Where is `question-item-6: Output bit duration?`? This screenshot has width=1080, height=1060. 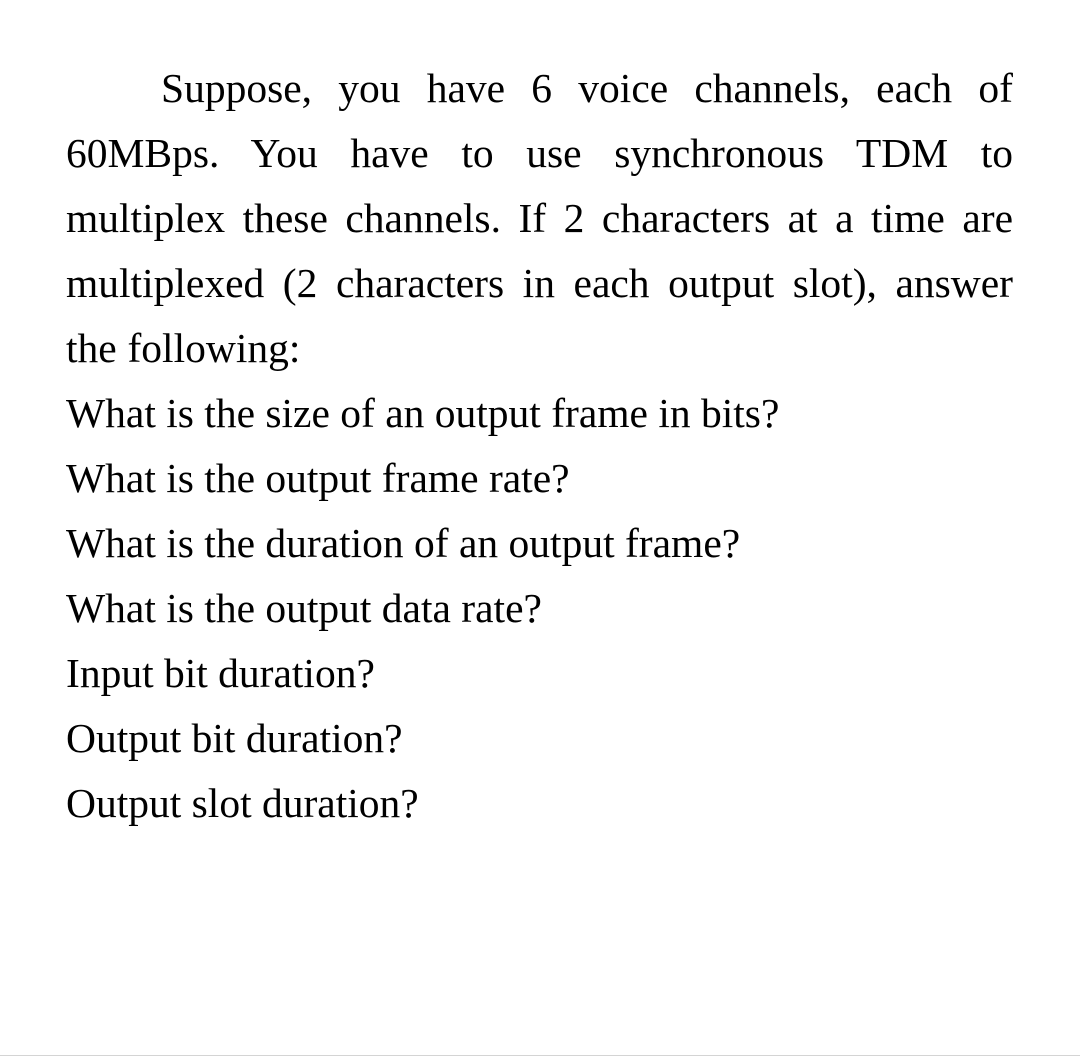 question-item-6: Output bit duration? is located at coordinates (234, 738).